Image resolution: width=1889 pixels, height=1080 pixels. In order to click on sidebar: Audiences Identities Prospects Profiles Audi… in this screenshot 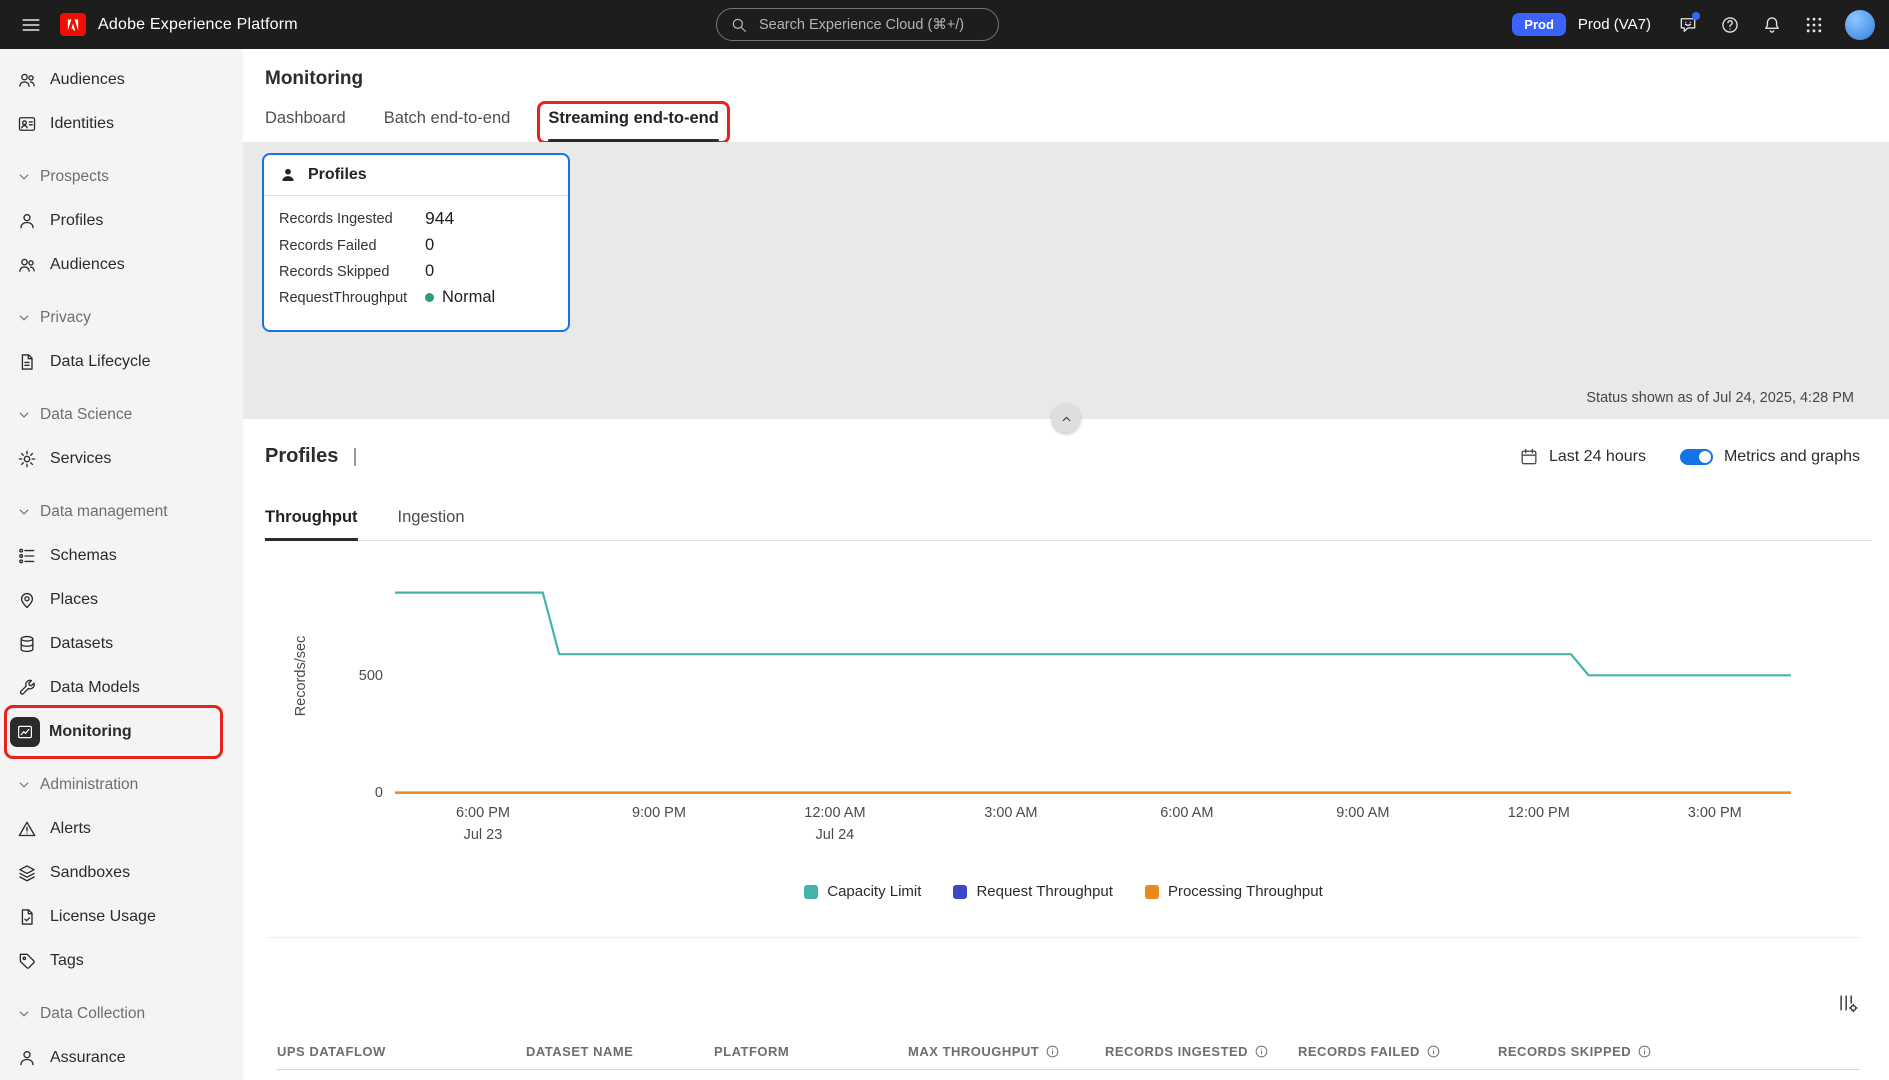, I will do `click(121, 564)`.